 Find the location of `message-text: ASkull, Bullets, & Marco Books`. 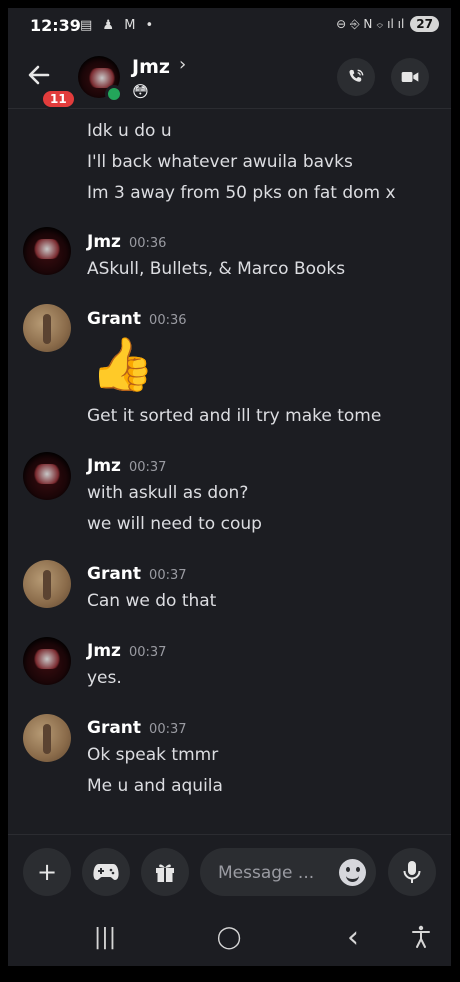

message-text: ASkull, Bullets, & Marco Books is located at coordinates (216, 269).